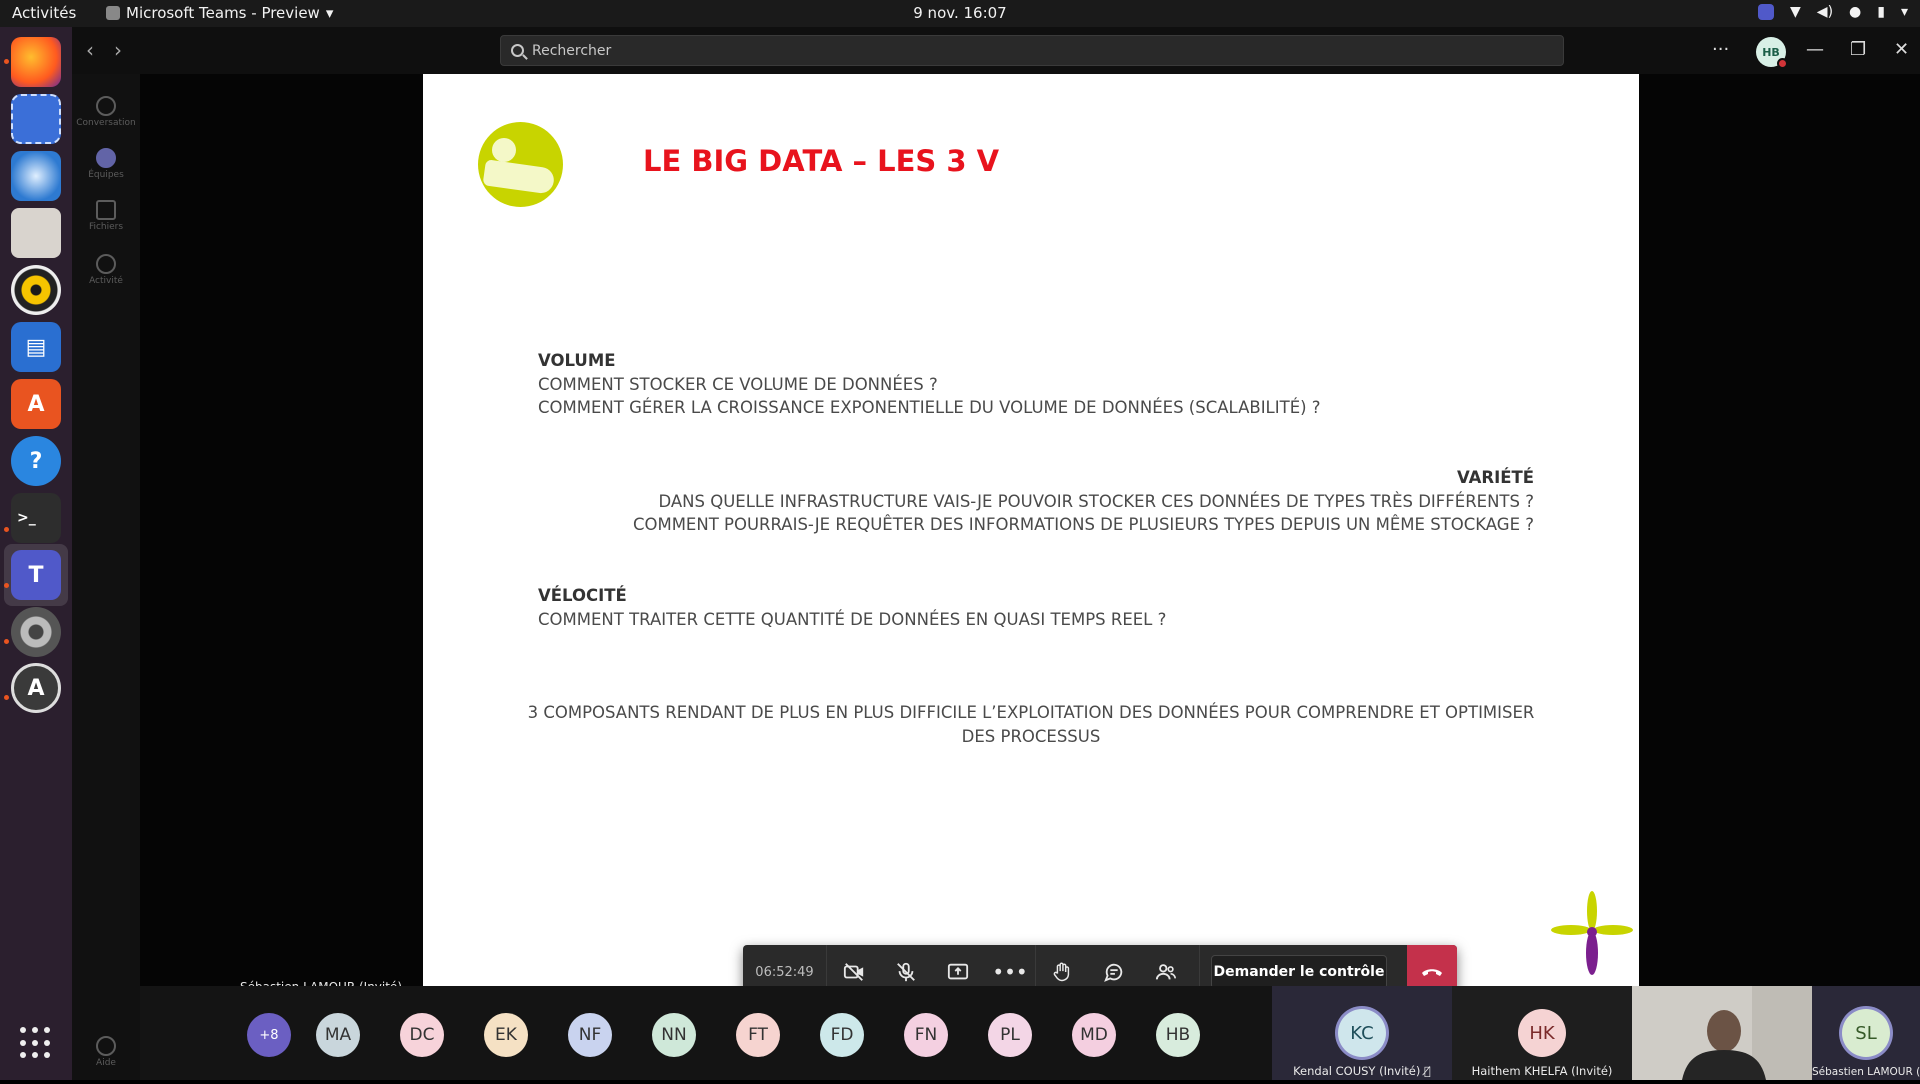 This screenshot has width=1920, height=1084. Describe the element at coordinates (821, 161) in the screenshot. I see `slide-title: LE BIG DATA – LES 3 V` at that location.